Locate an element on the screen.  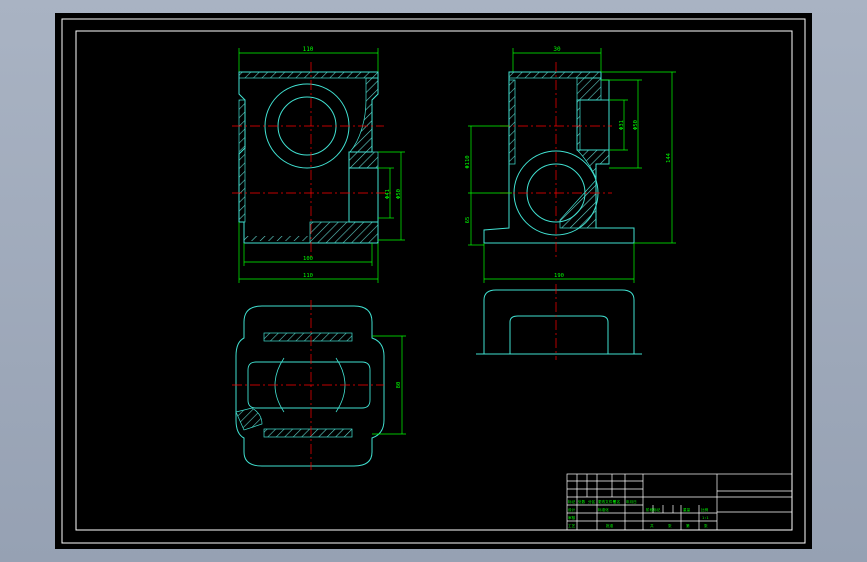
svg-text: 共 is located at coordinates (652, 525).